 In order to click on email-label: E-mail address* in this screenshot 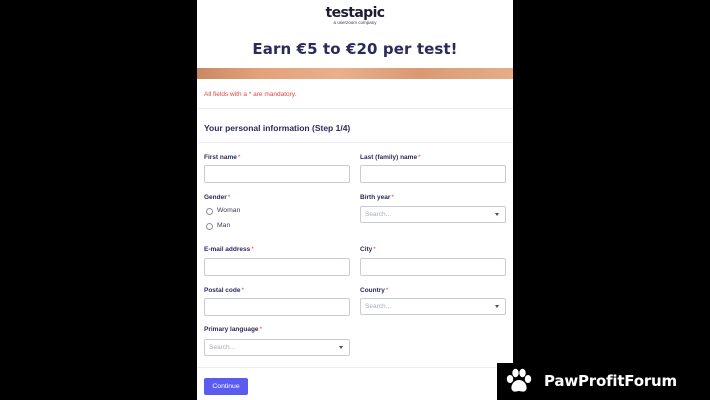, I will do `click(229, 249)`.